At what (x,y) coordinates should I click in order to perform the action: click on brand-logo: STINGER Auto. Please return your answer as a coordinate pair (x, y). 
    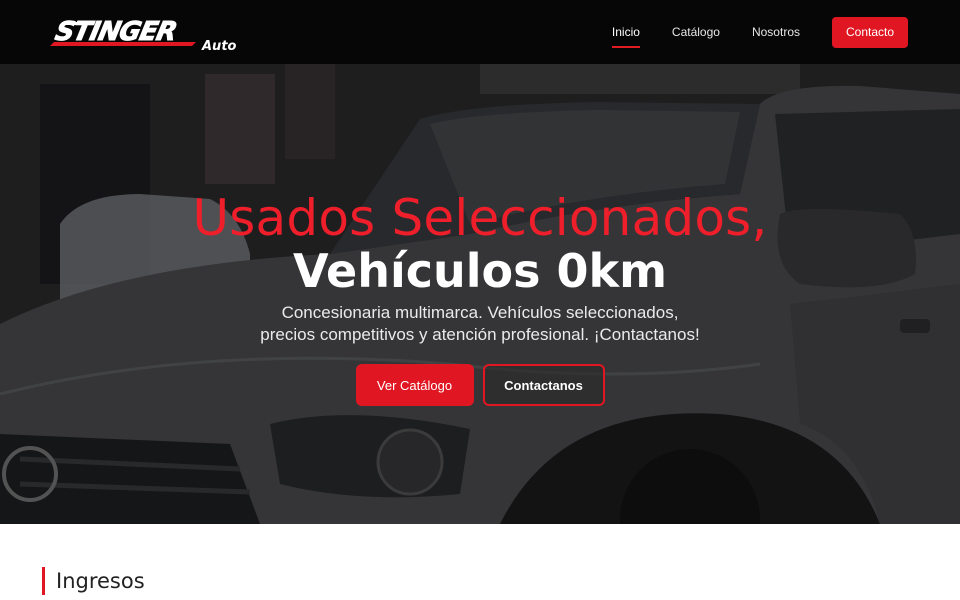
    Looking at the image, I should click on (153, 32).